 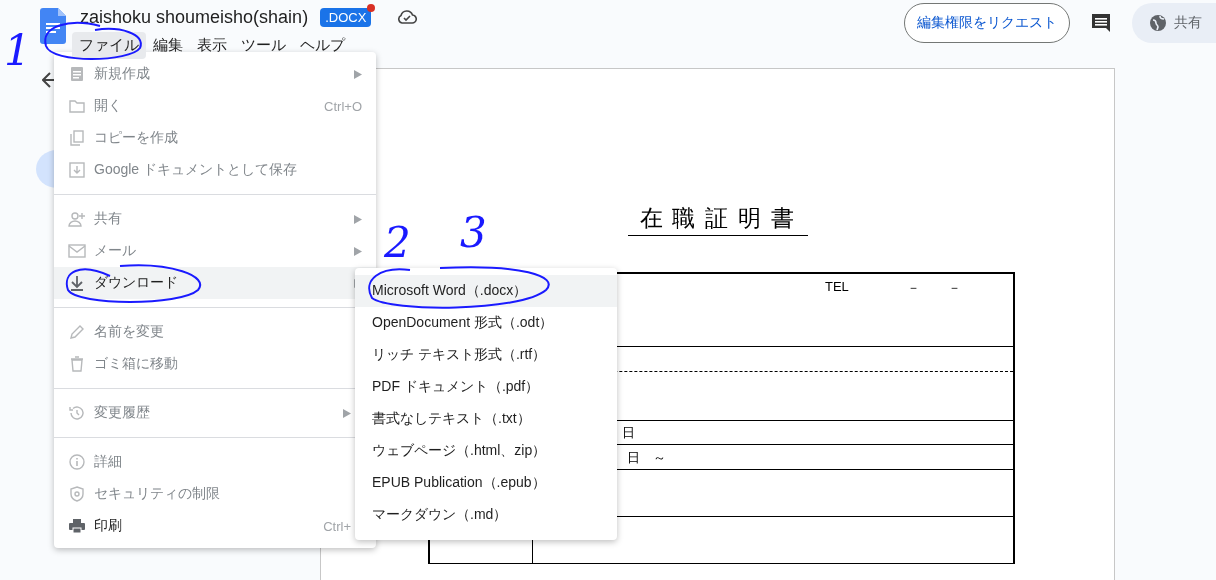 I want to click on request-edit-access-button: 編集権限をリクエスト, so click(x=987, y=23).